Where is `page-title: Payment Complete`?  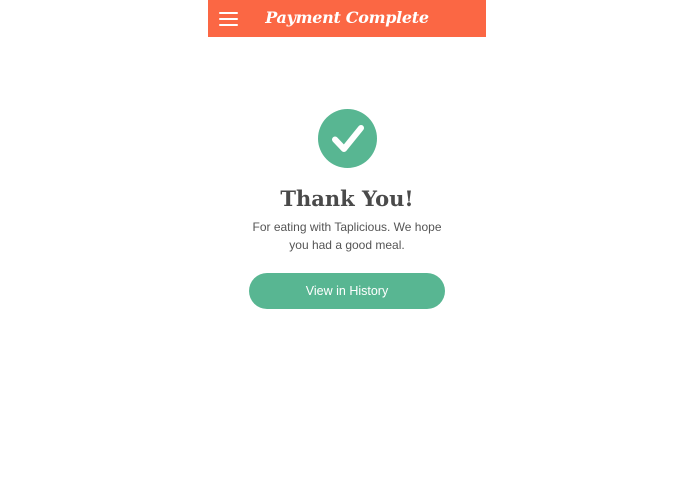
page-title: Payment Complete is located at coordinates (347, 17).